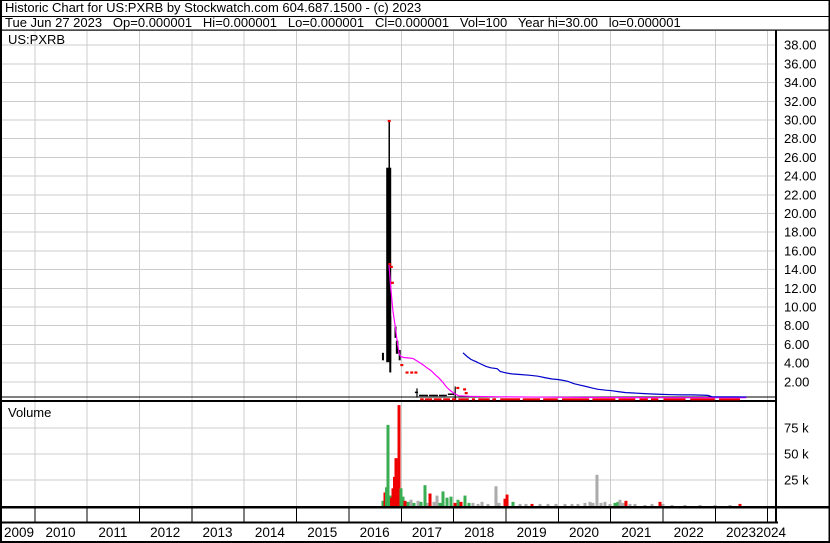 This screenshot has width=830, height=543. What do you see at coordinates (375, 532) in the screenshot?
I see `year-label: 2016` at bounding box center [375, 532].